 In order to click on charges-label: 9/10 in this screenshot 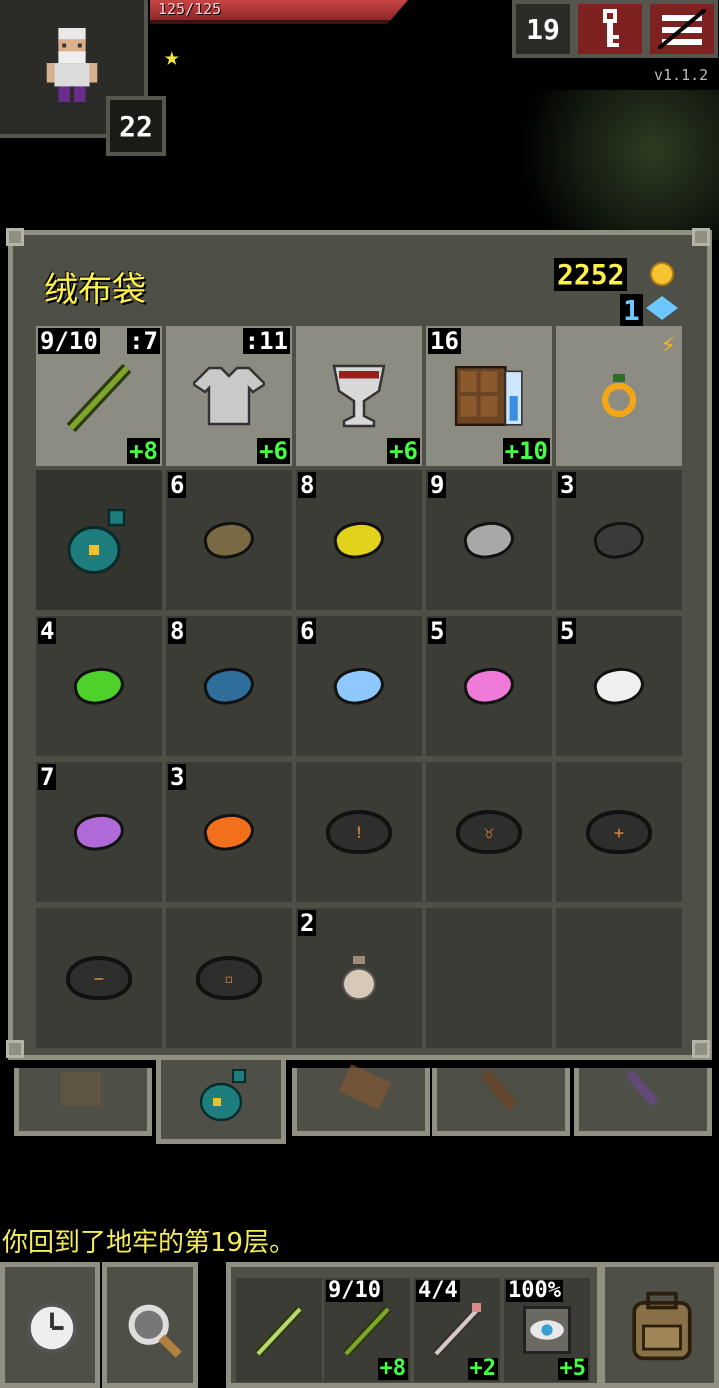, I will do `click(69, 341)`.